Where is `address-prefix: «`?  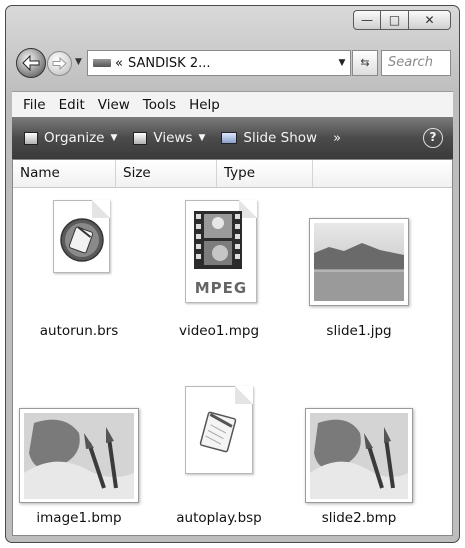 address-prefix: « is located at coordinates (119, 63).